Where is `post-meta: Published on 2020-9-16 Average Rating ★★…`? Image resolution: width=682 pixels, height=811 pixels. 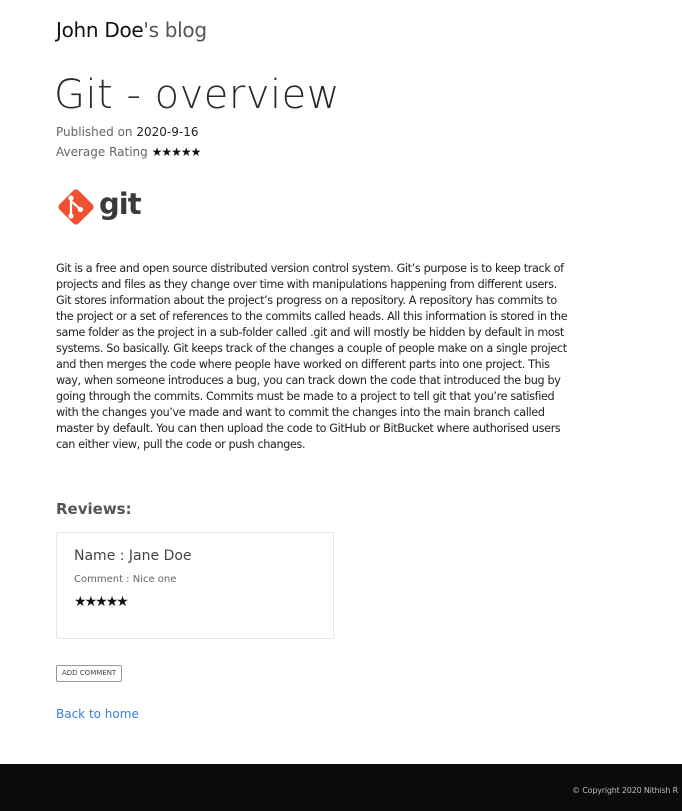 post-meta: Published on 2020-9-16 Average Rating ★★… is located at coordinates (129, 142).